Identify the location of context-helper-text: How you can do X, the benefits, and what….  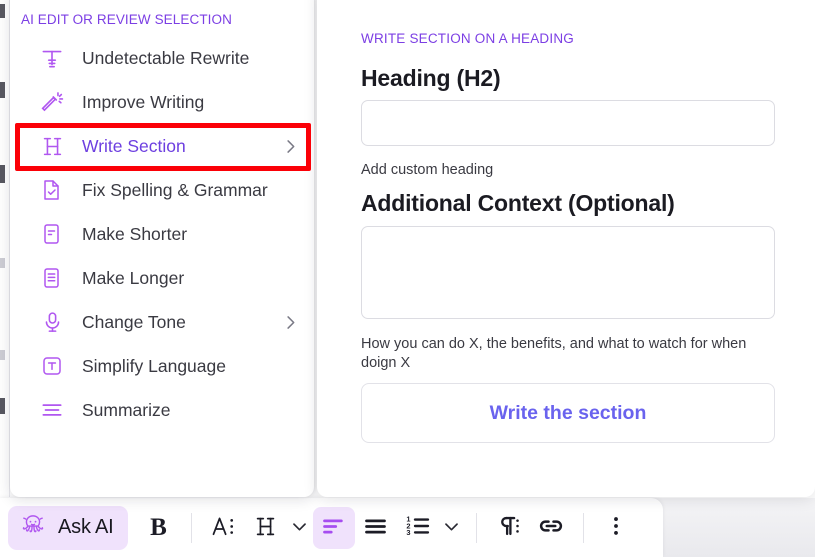
(554, 354).